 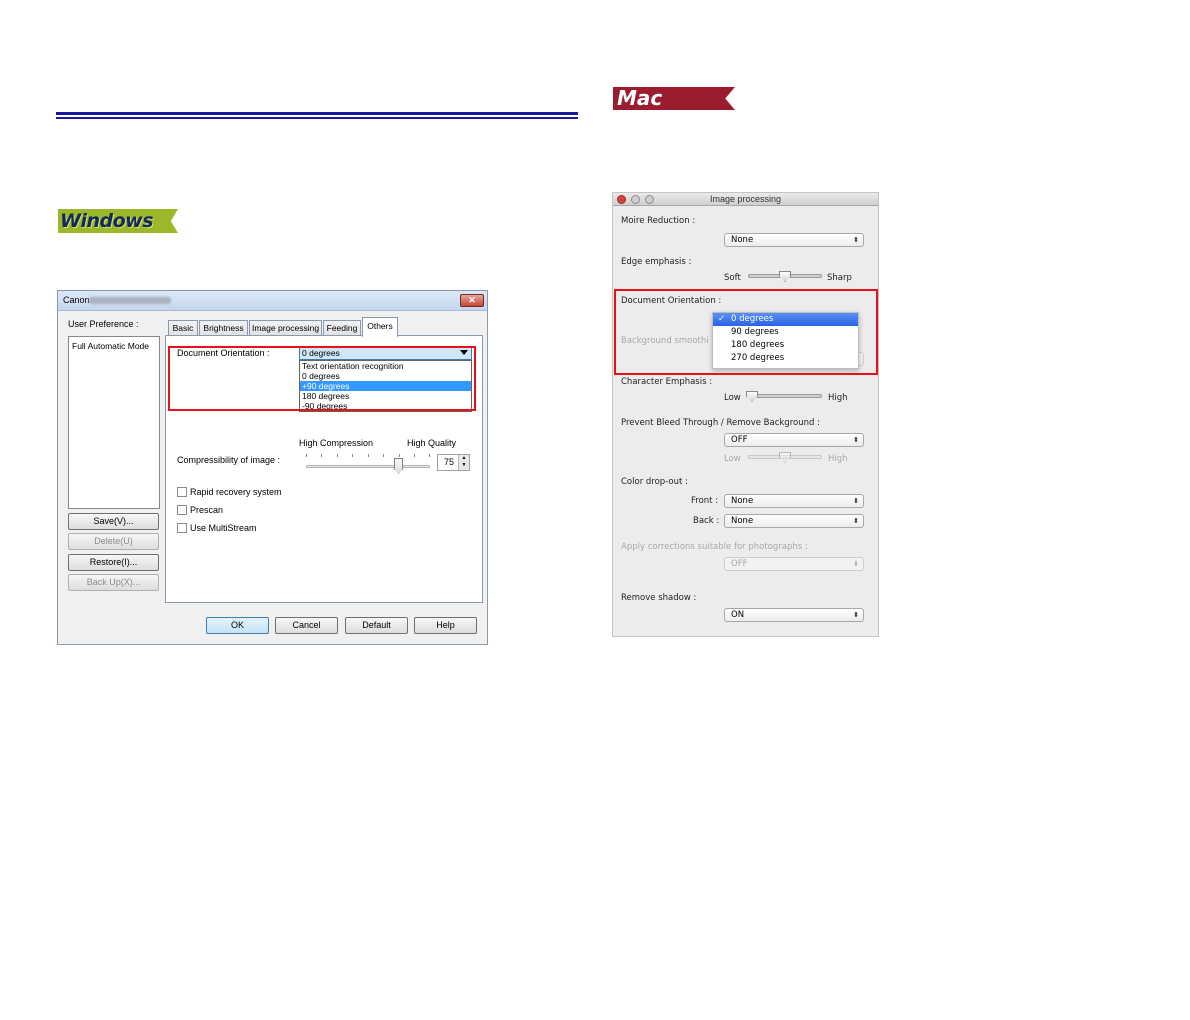 What do you see at coordinates (794, 615) in the screenshot?
I see `remove-shadow-select: ON ⬍` at bounding box center [794, 615].